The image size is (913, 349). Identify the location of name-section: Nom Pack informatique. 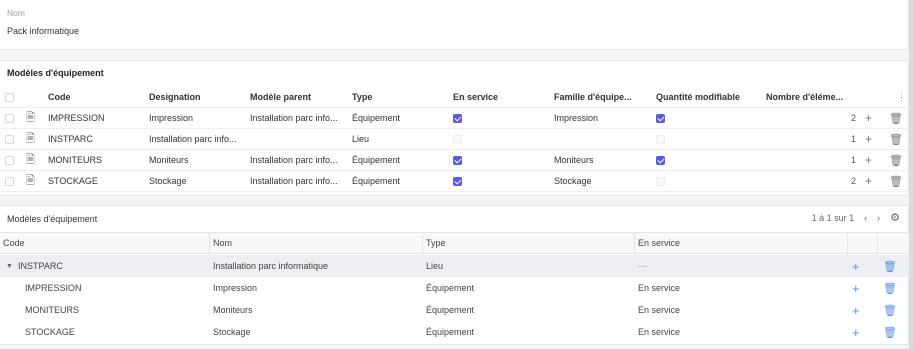
(454, 25).